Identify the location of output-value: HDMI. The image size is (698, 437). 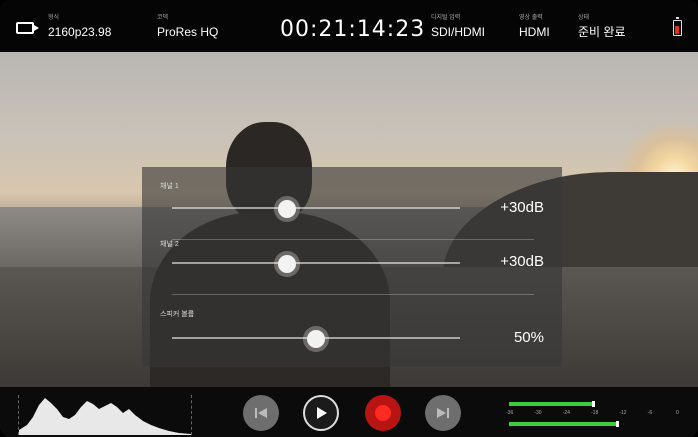
(534, 32).